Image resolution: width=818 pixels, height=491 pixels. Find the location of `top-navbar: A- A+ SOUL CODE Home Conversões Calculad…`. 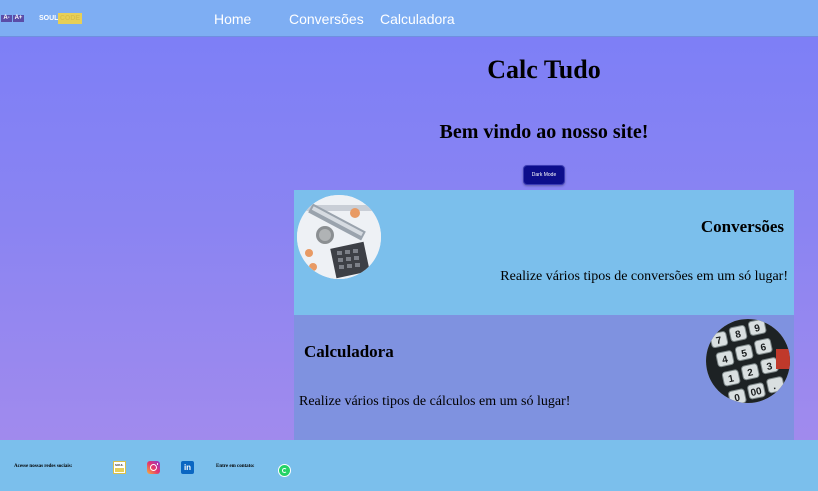

top-navbar: A- A+ SOUL CODE Home Conversões Calculad… is located at coordinates (409, 18).